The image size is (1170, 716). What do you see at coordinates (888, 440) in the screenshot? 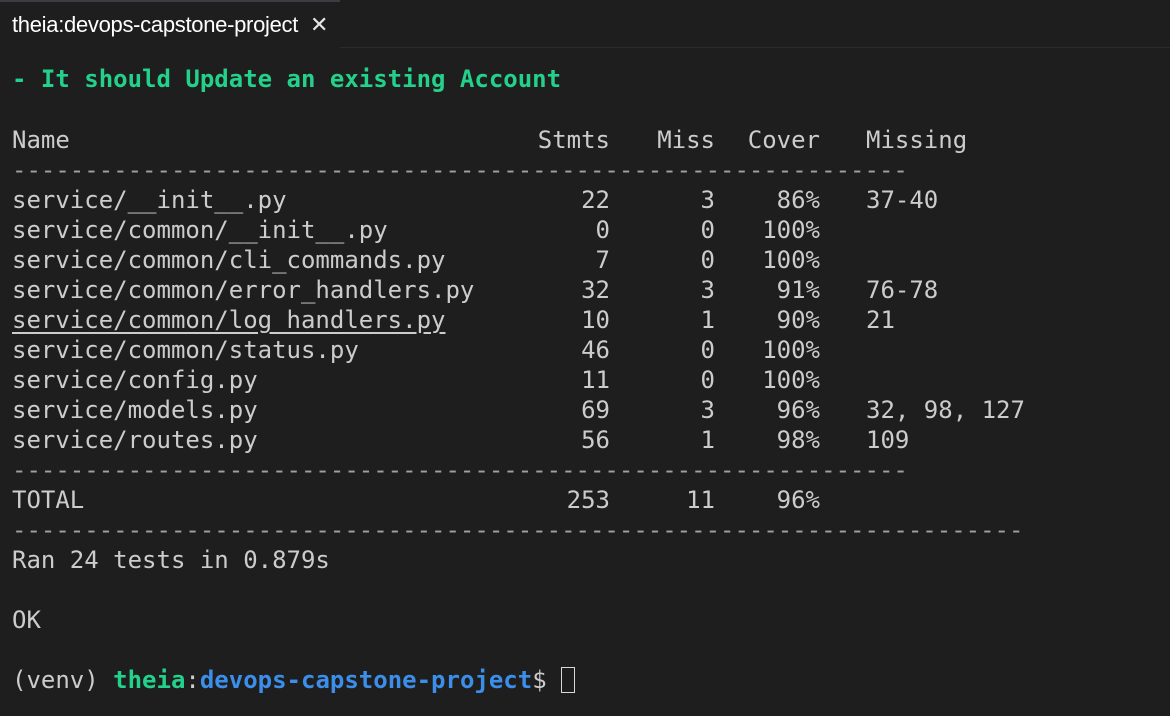
I see `row-missing-lines: 109` at bounding box center [888, 440].